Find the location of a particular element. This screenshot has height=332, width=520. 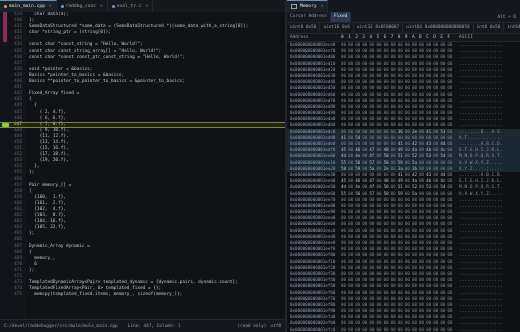

memory-header: Address 0123456789ABCDEF ASCII is located at coordinates (403, 38).